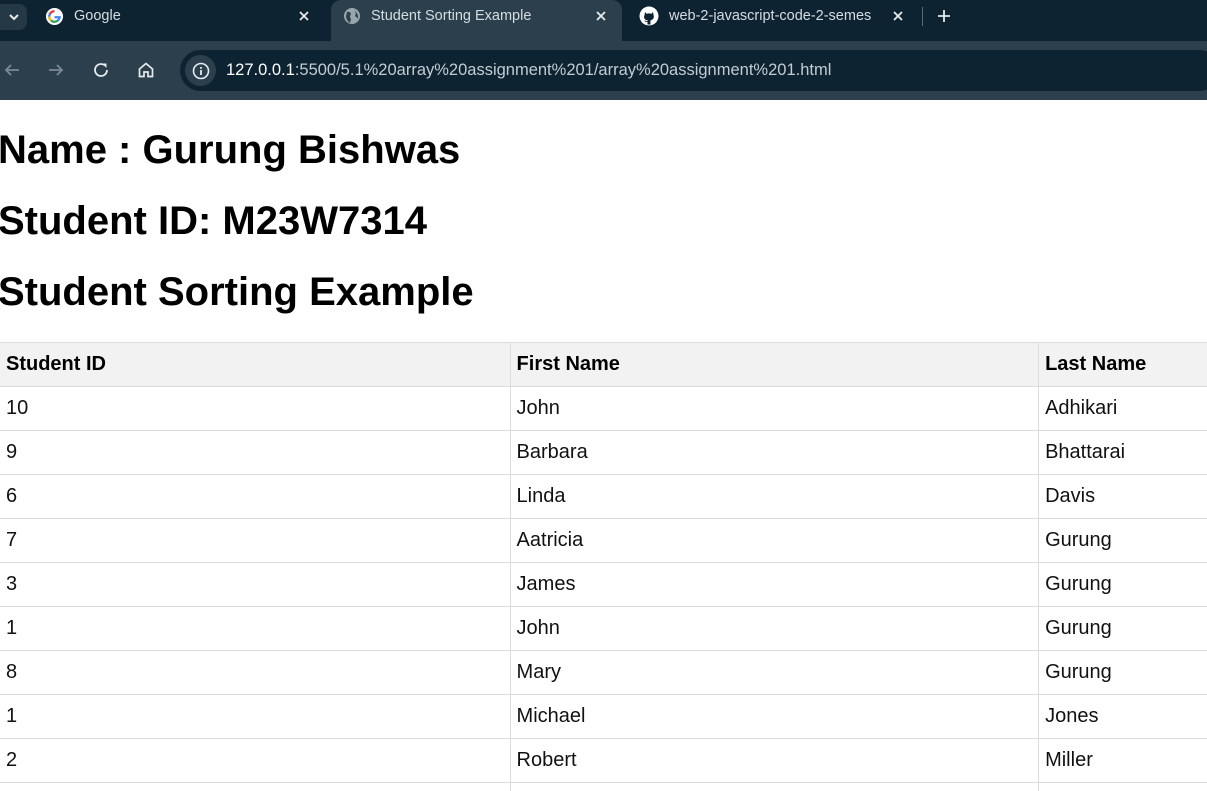  I want to click on arrow-right-icon, so click(56, 70).